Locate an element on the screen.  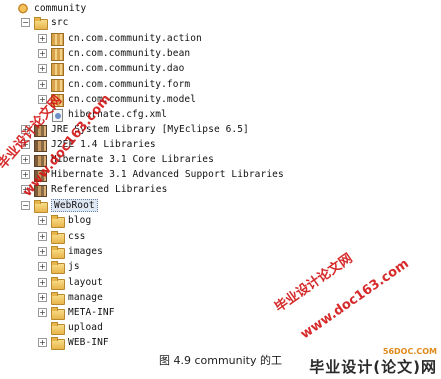
tree-item-web-inf: + WEB-INF is located at coordinates (73, 342).